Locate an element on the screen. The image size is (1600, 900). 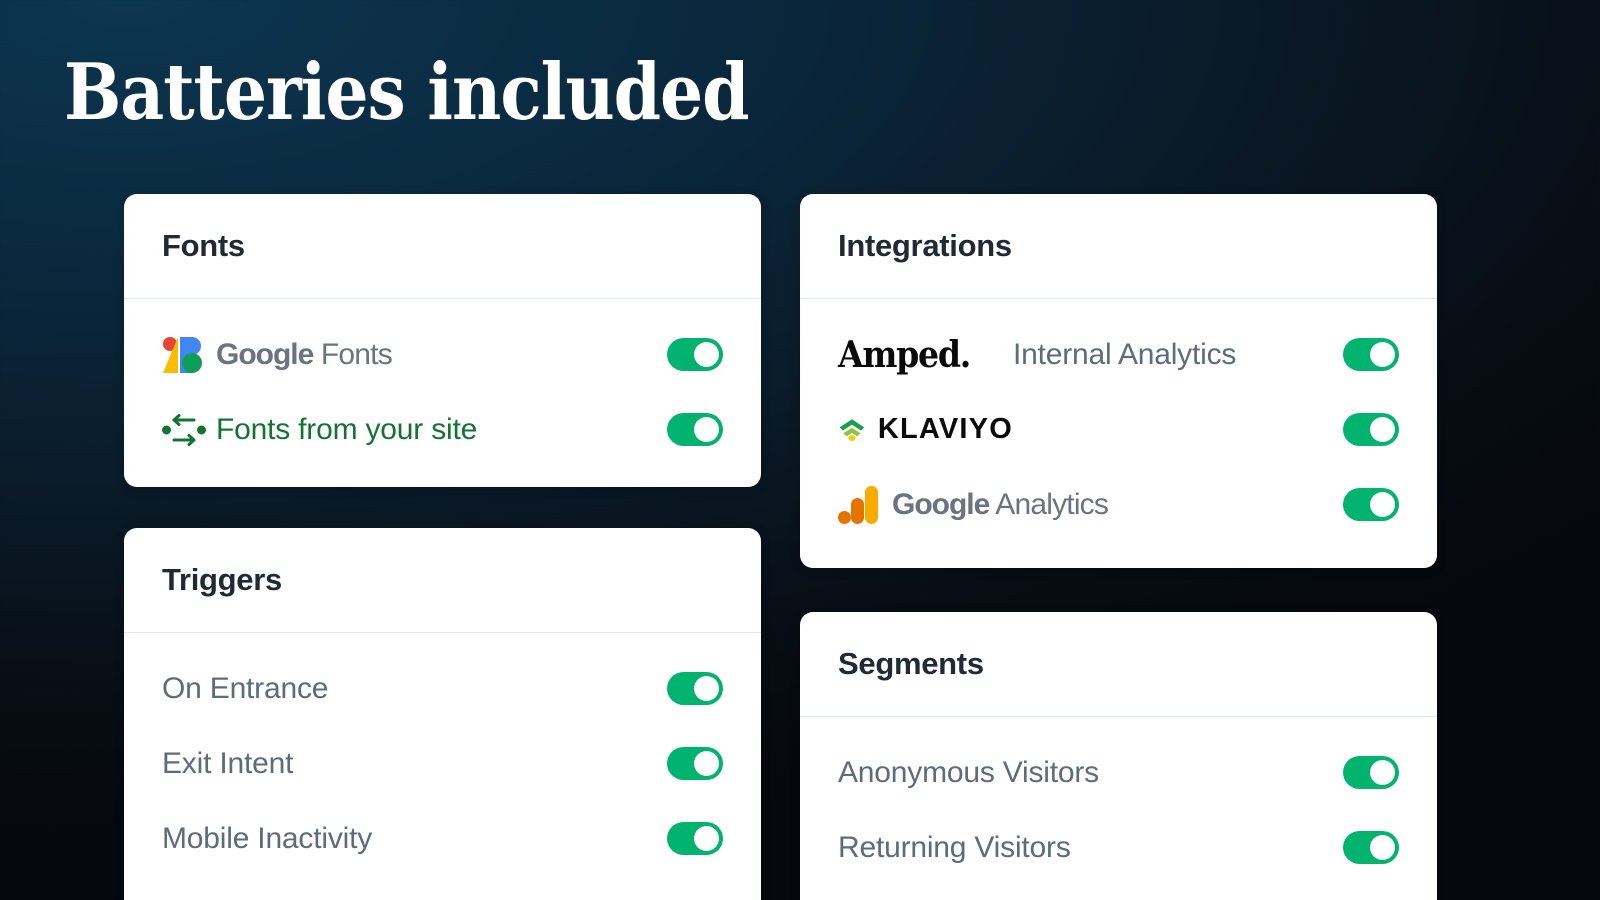
list-item-label: Fonts from your site is located at coordinates (347, 429).